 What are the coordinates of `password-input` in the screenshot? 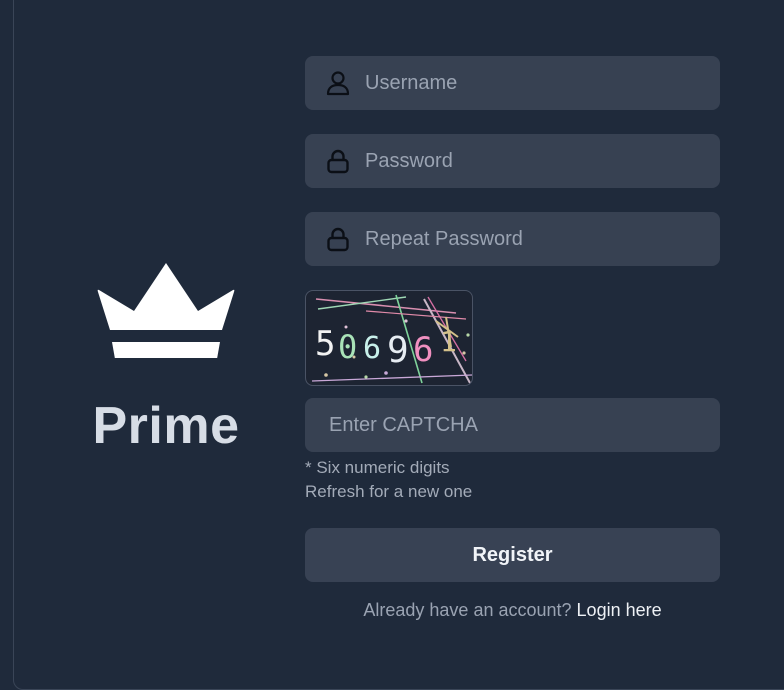 It's located at (535, 161).